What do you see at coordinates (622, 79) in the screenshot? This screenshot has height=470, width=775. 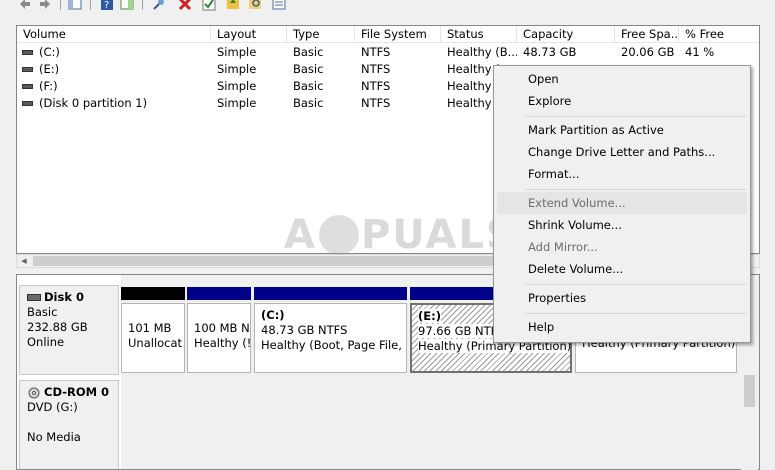 I see `menu-item-open: Open` at bounding box center [622, 79].